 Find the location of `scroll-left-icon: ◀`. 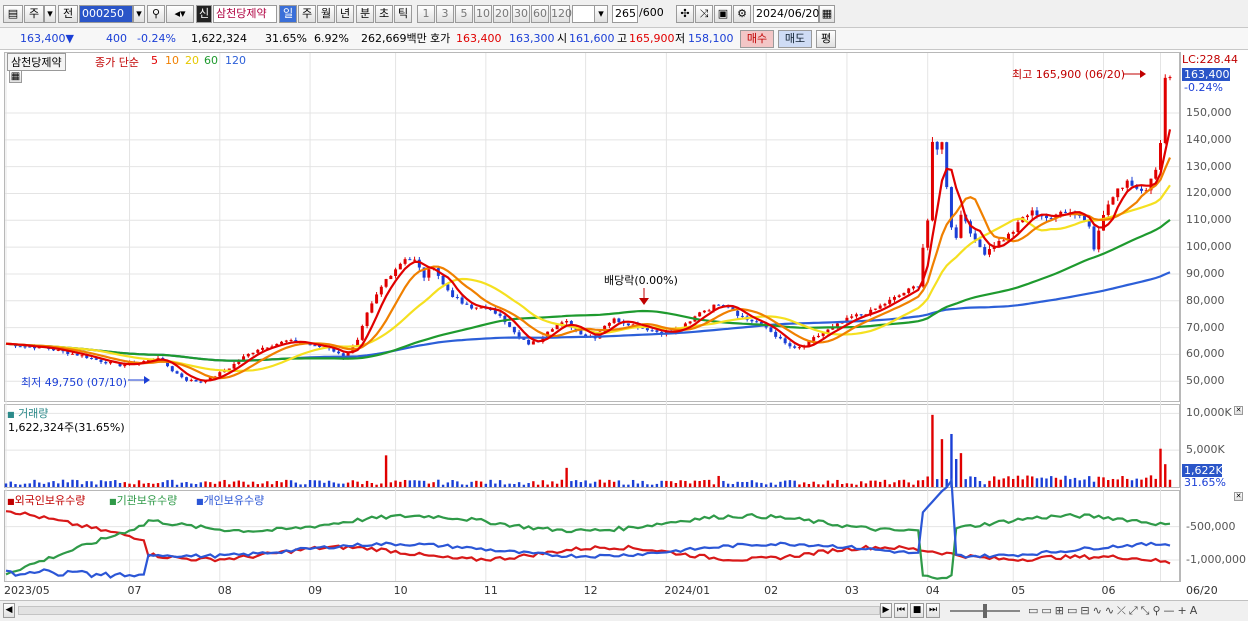

scroll-left-icon: ◀ is located at coordinates (9, 610).